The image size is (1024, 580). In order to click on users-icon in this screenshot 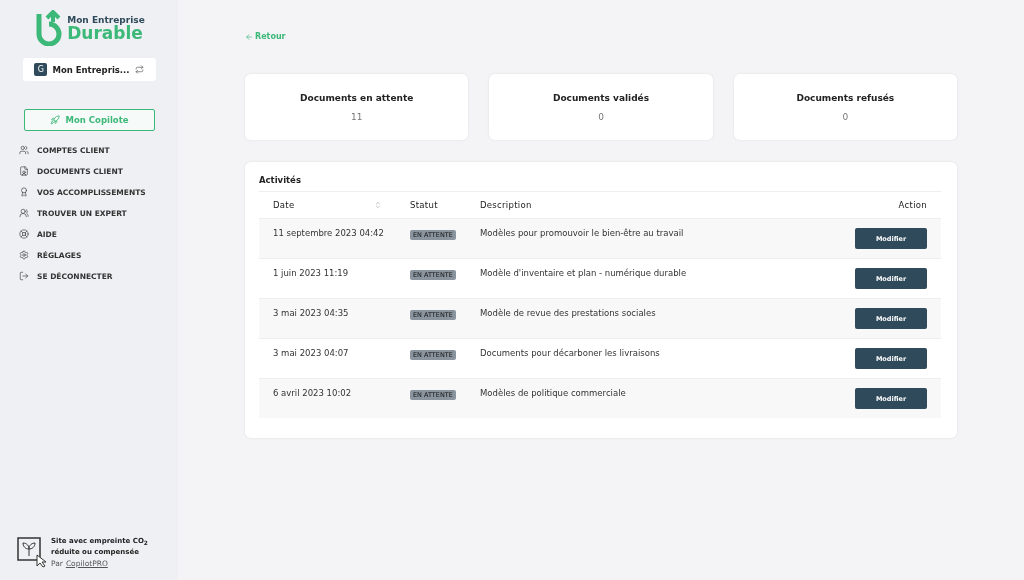, I will do `click(24, 150)`.